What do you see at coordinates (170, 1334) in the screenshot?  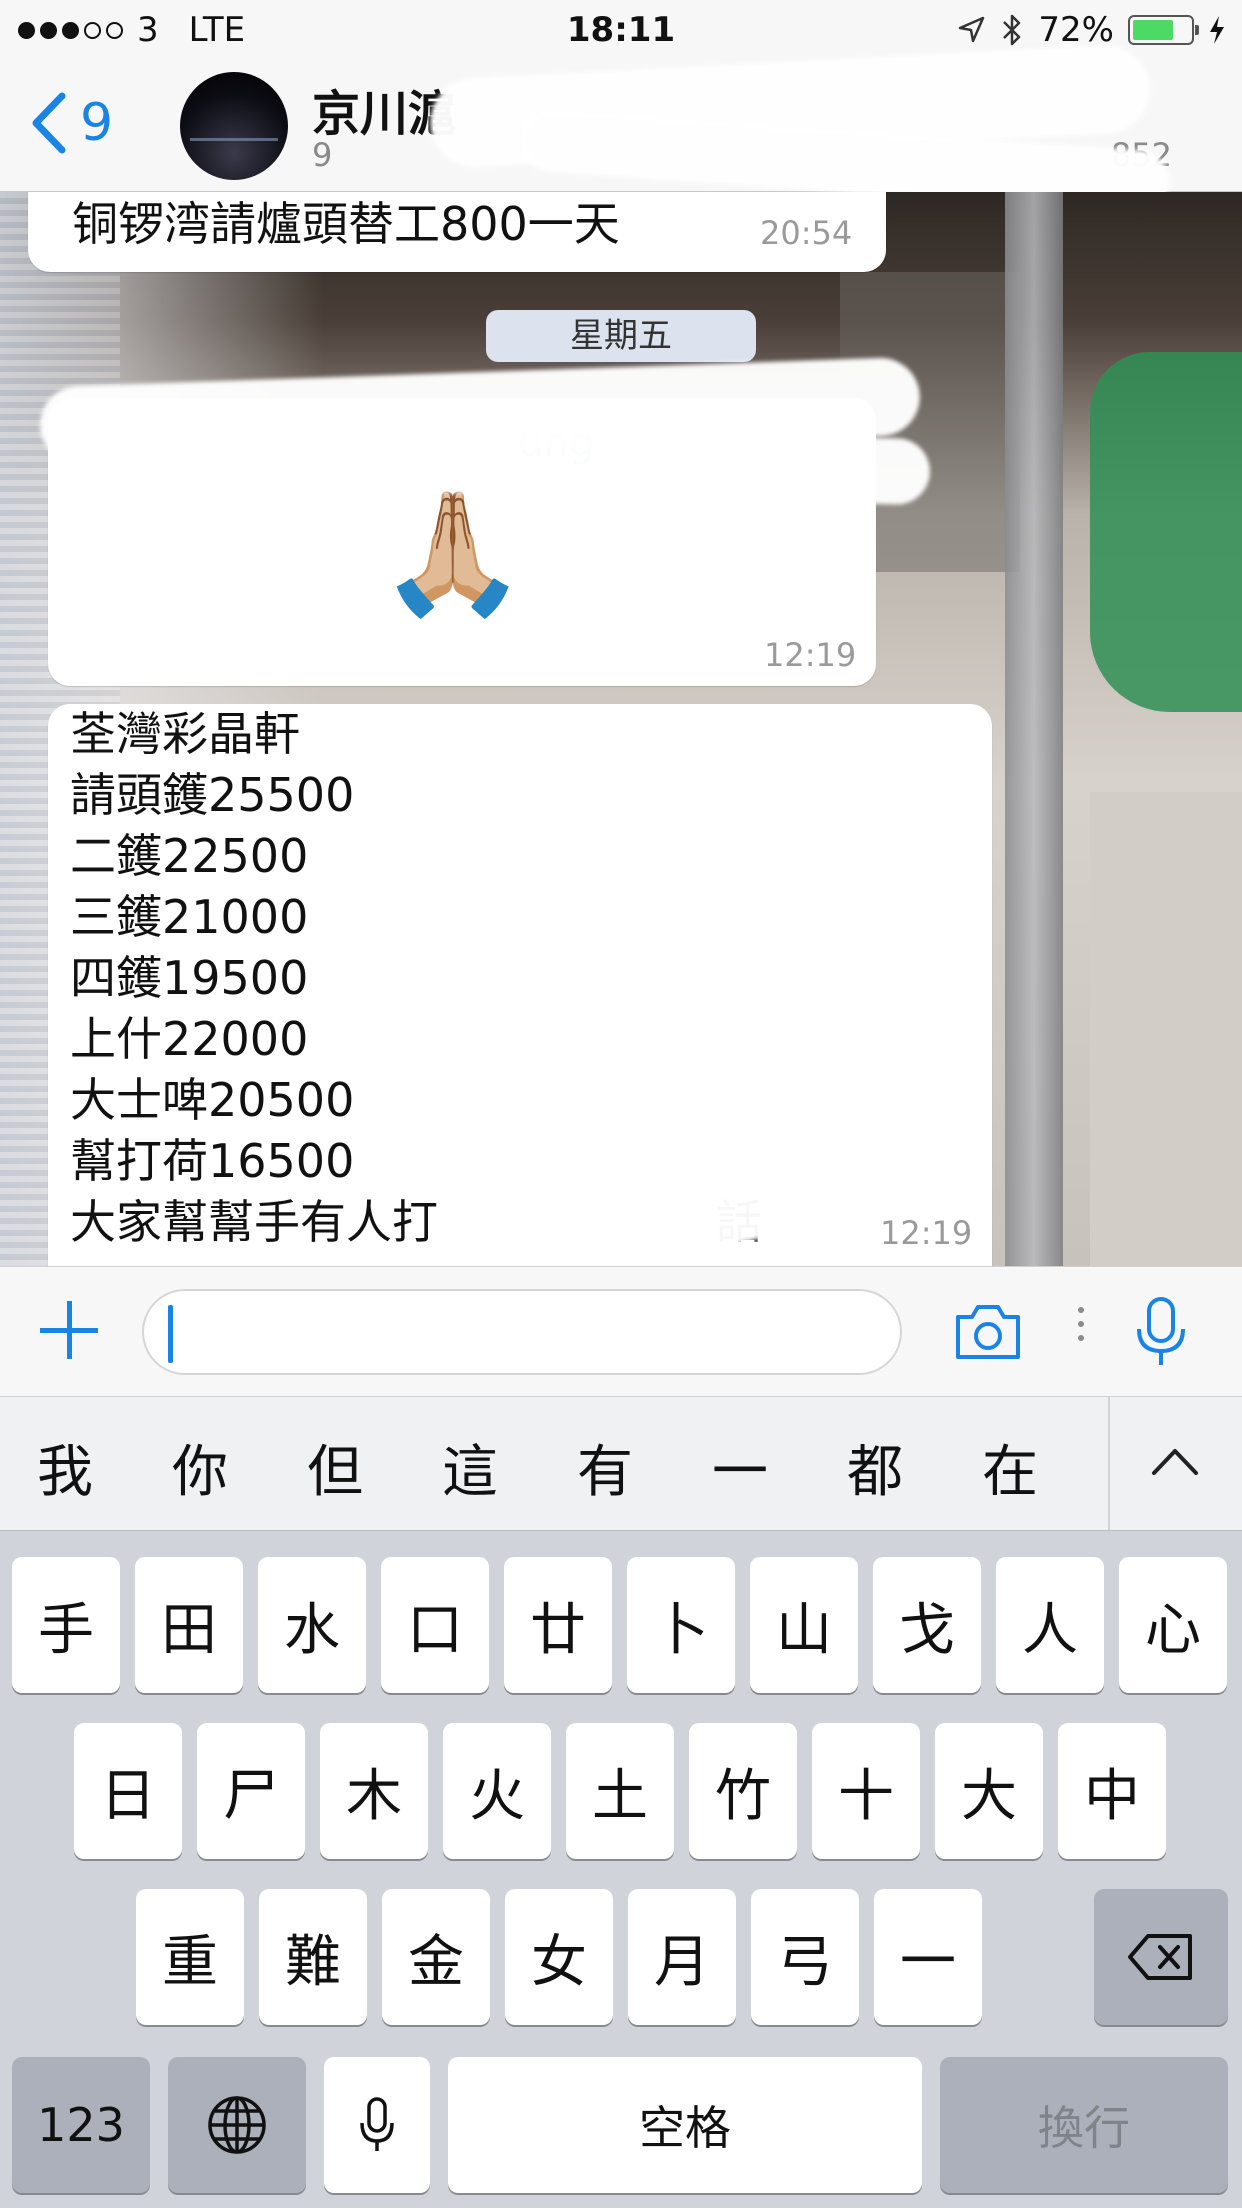 I see `text-cursor` at bounding box center [170, 1334].